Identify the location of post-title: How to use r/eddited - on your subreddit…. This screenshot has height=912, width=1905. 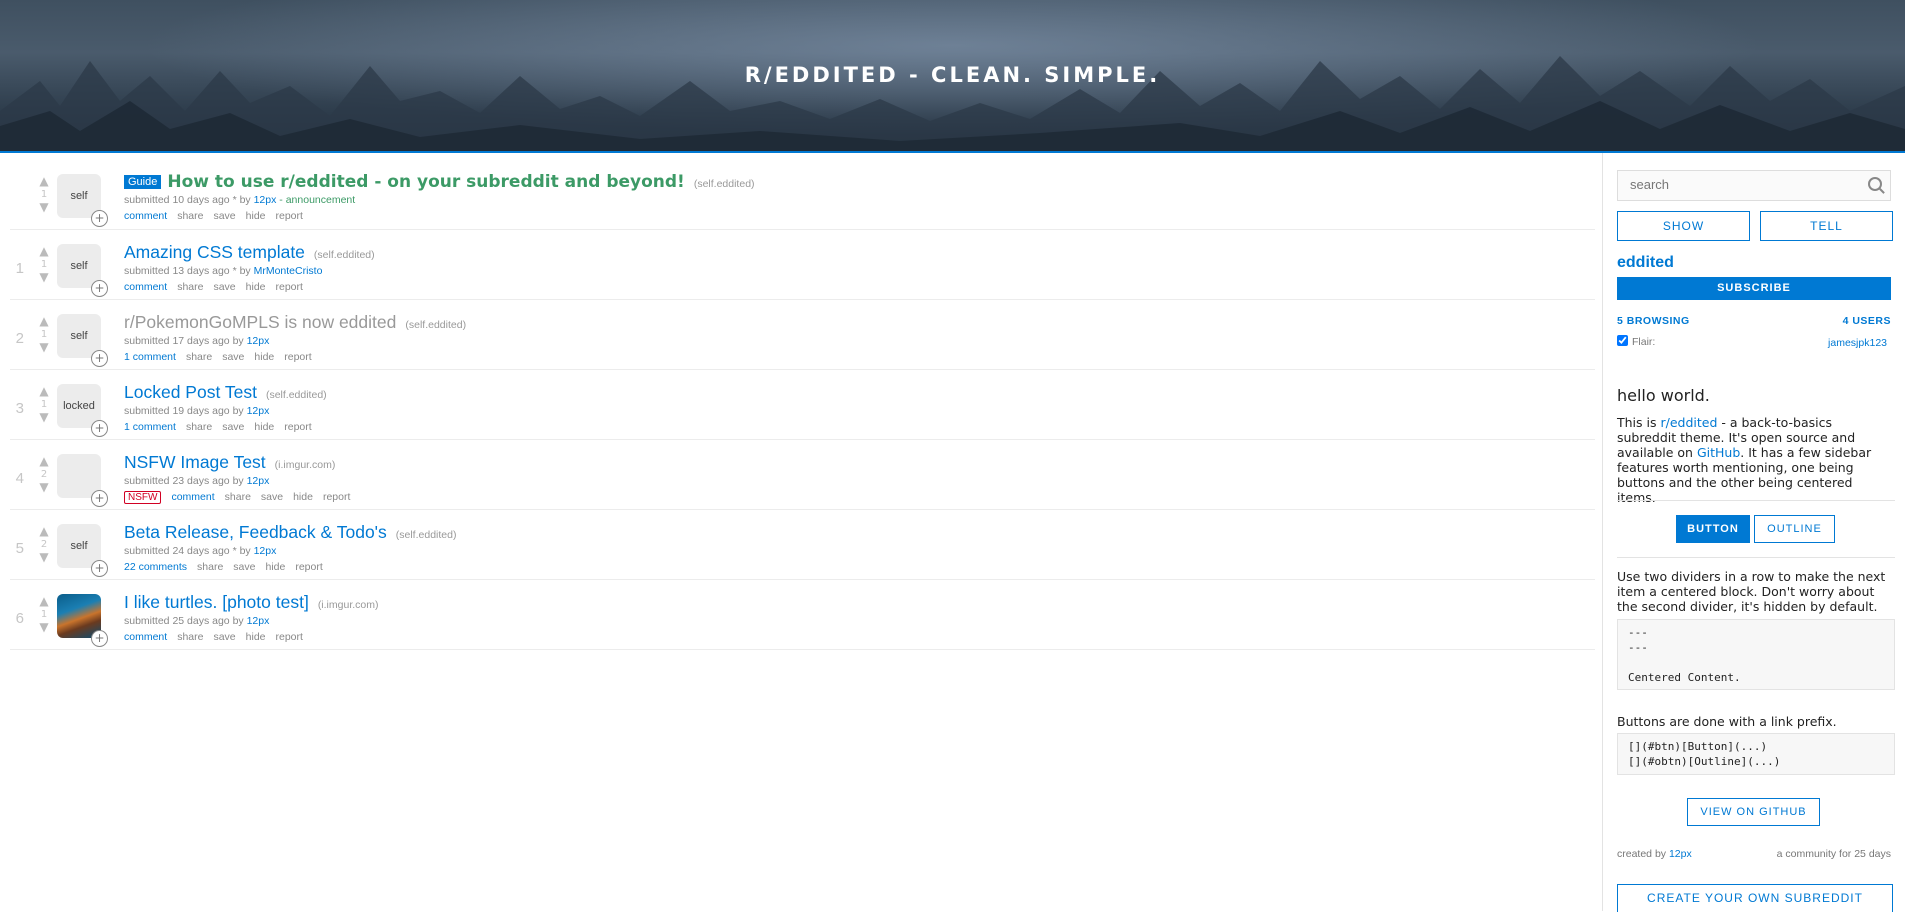
(425, 182).